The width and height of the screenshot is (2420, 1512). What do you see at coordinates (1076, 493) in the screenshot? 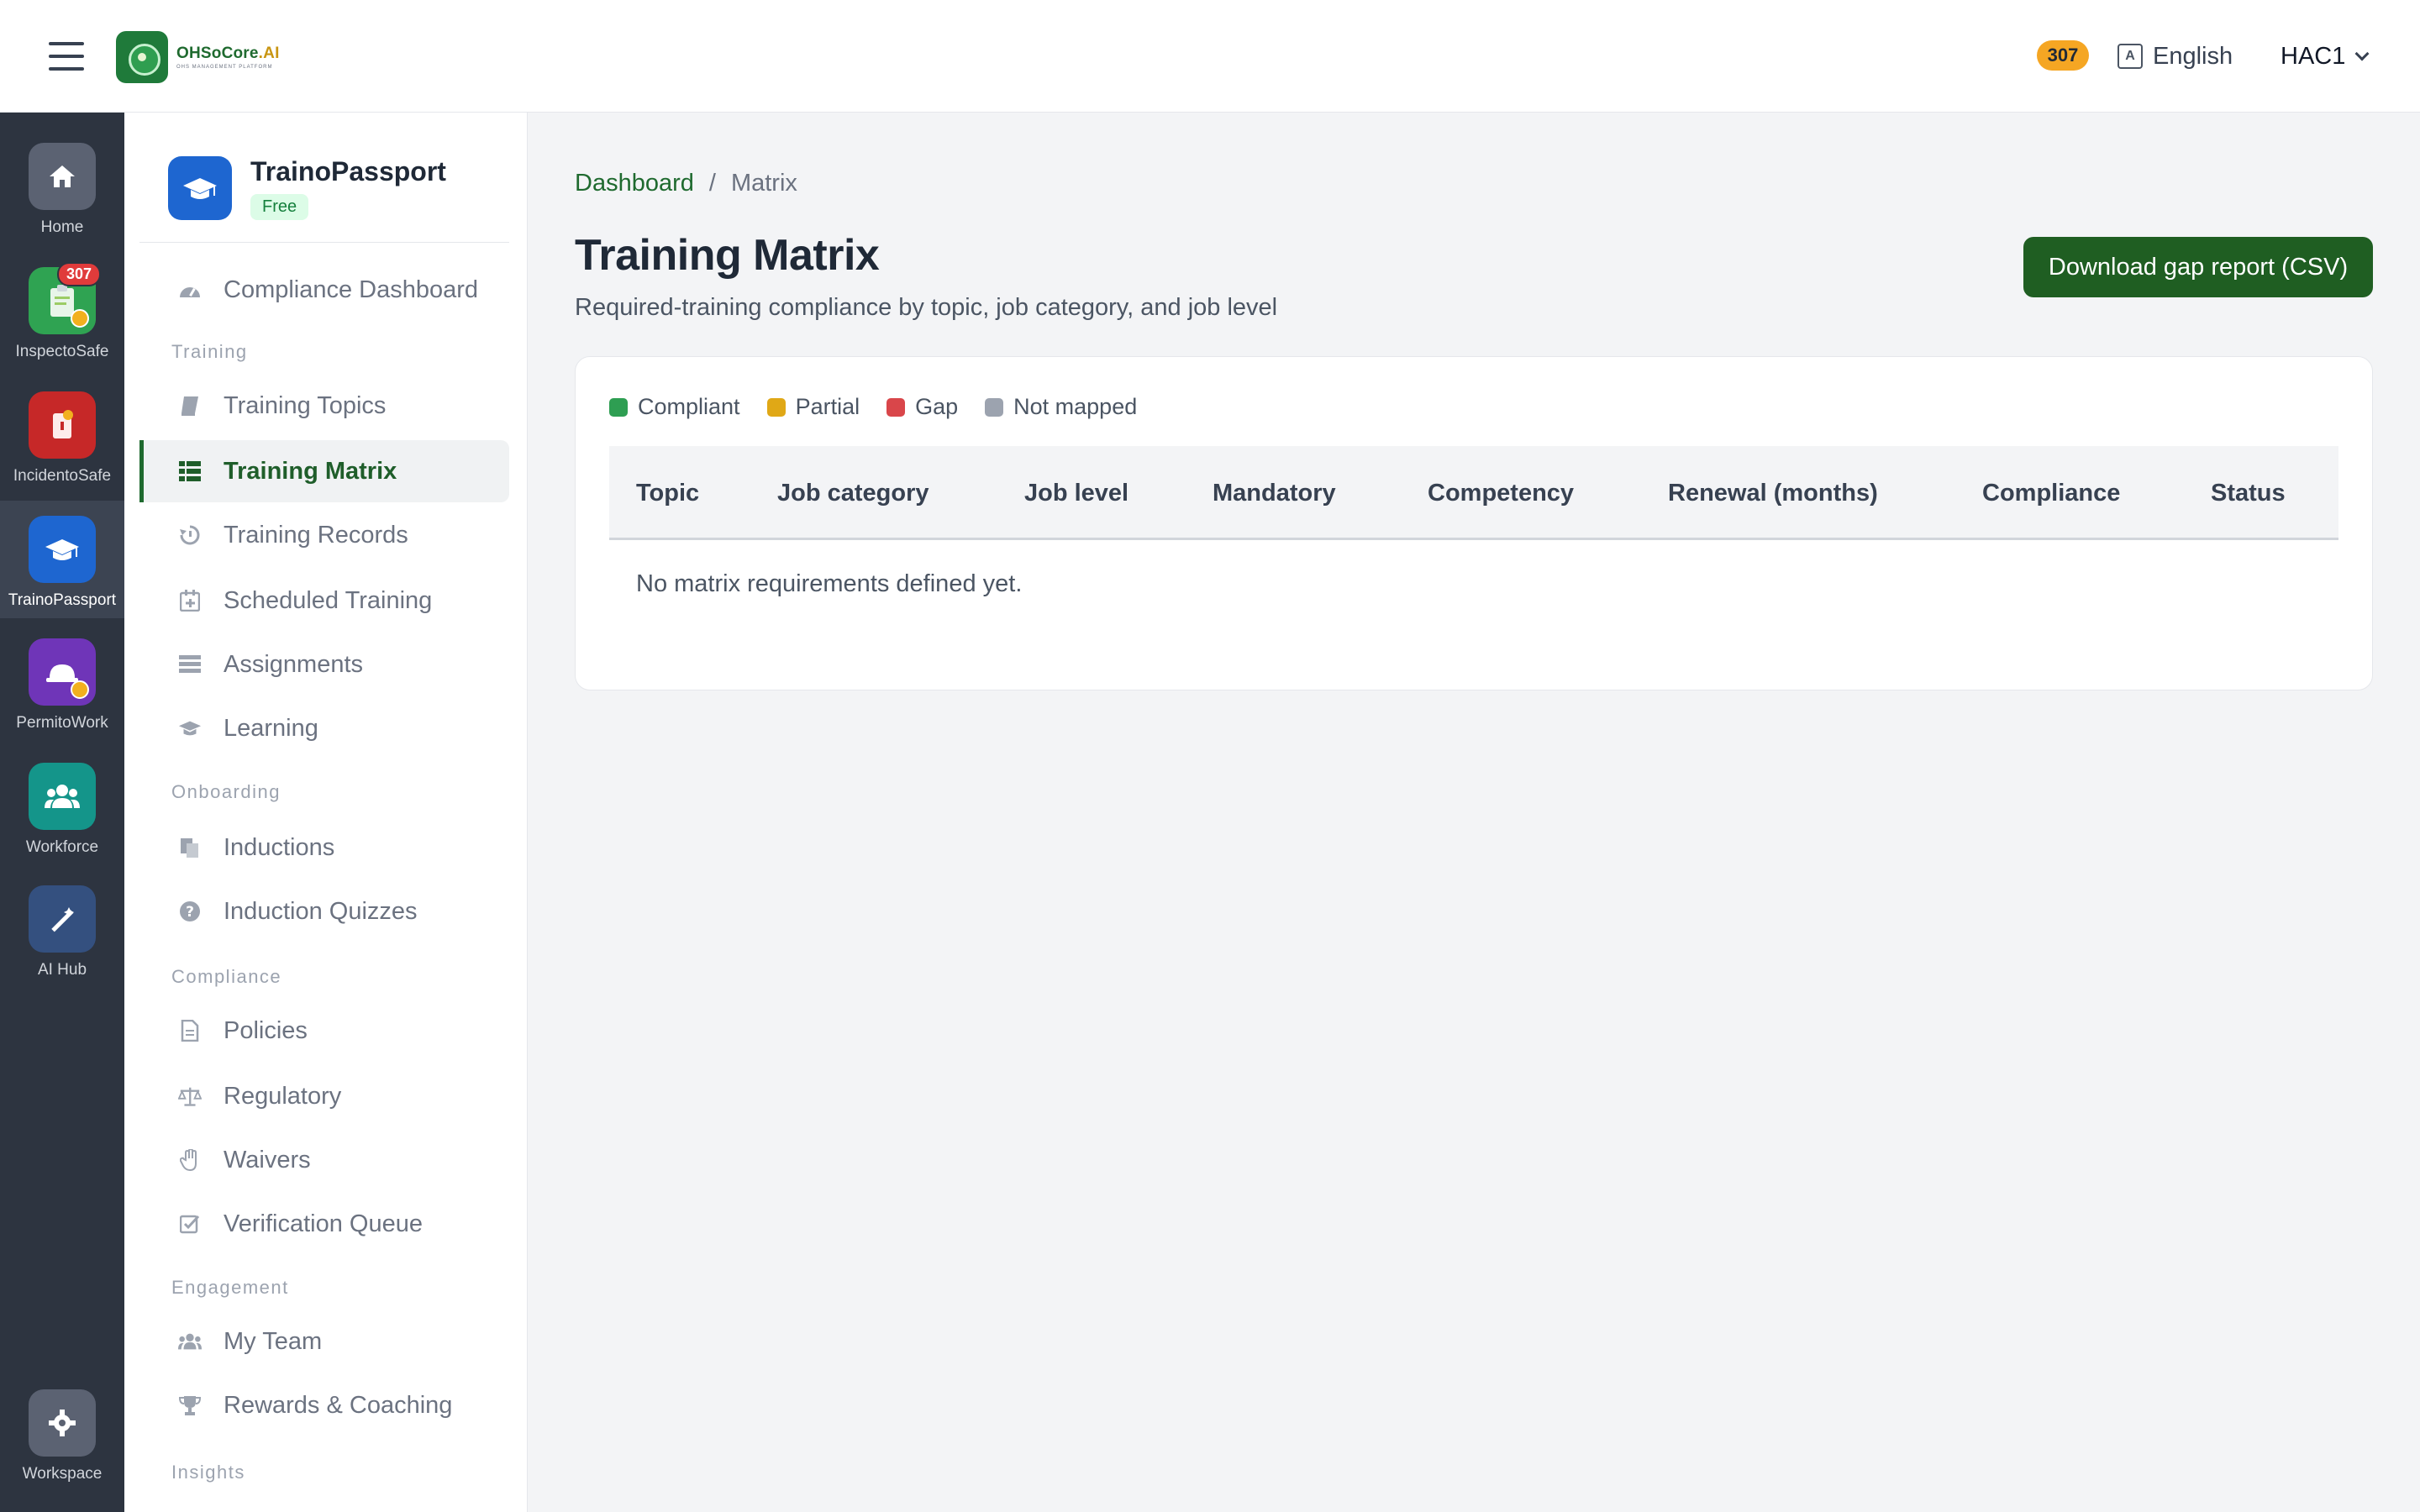
I see `column-header-job-level: Job level` at bounding box center [1076, 493].